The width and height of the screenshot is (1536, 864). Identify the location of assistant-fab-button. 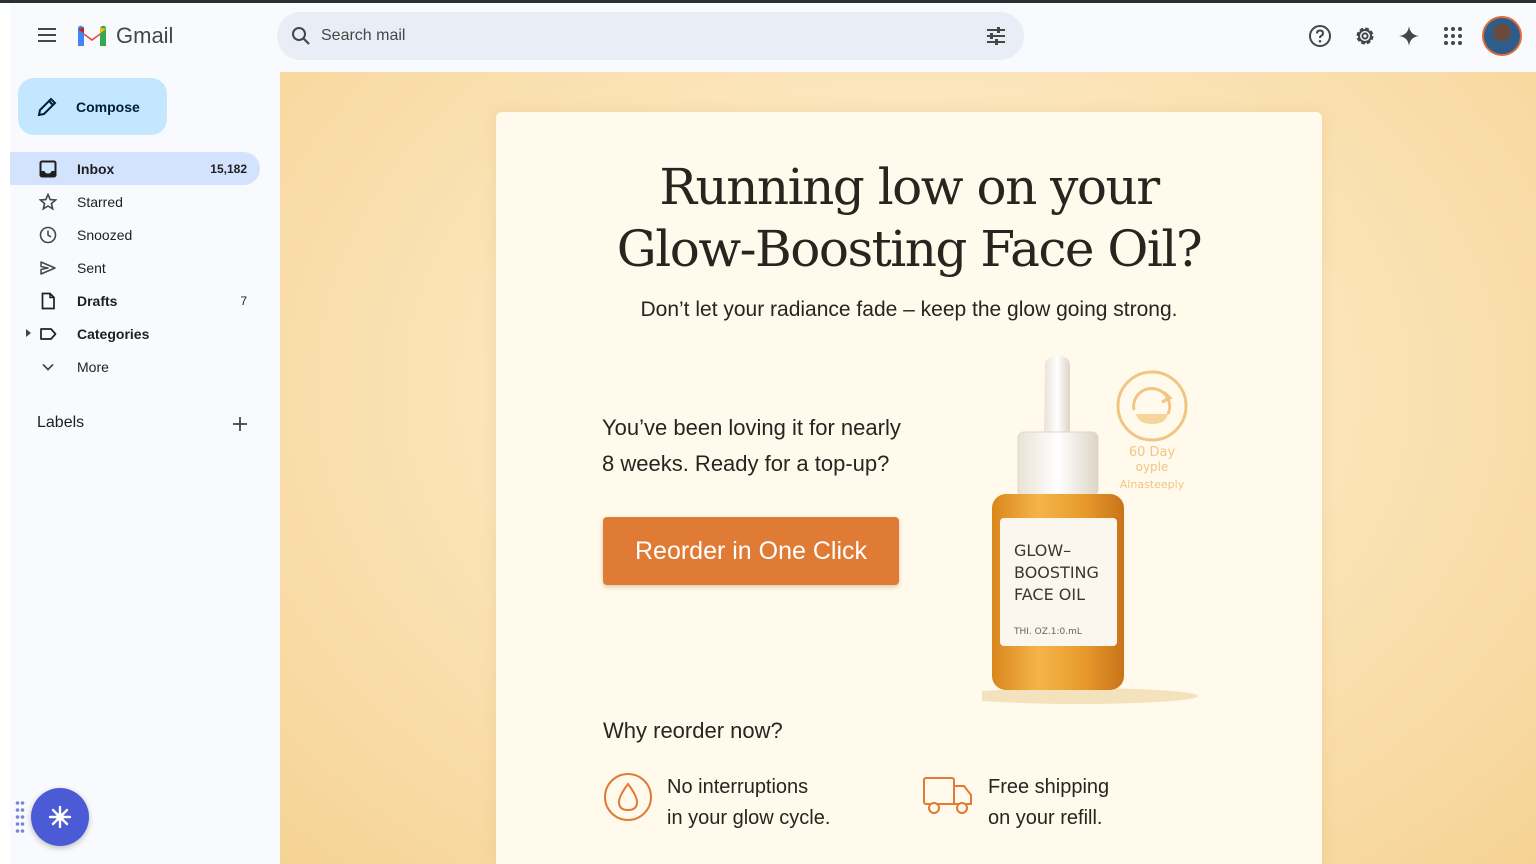
(60, 817).